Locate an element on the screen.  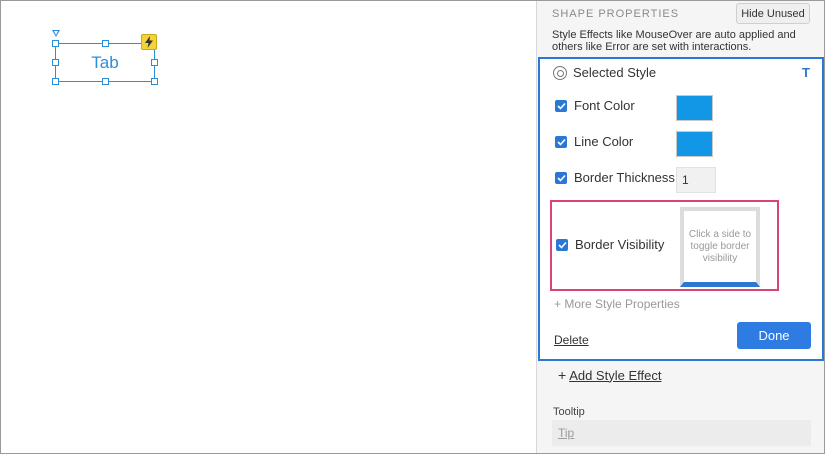
border-visibility-toggle: Click a side to toggle border visibility is located at coordinates (720, 247).